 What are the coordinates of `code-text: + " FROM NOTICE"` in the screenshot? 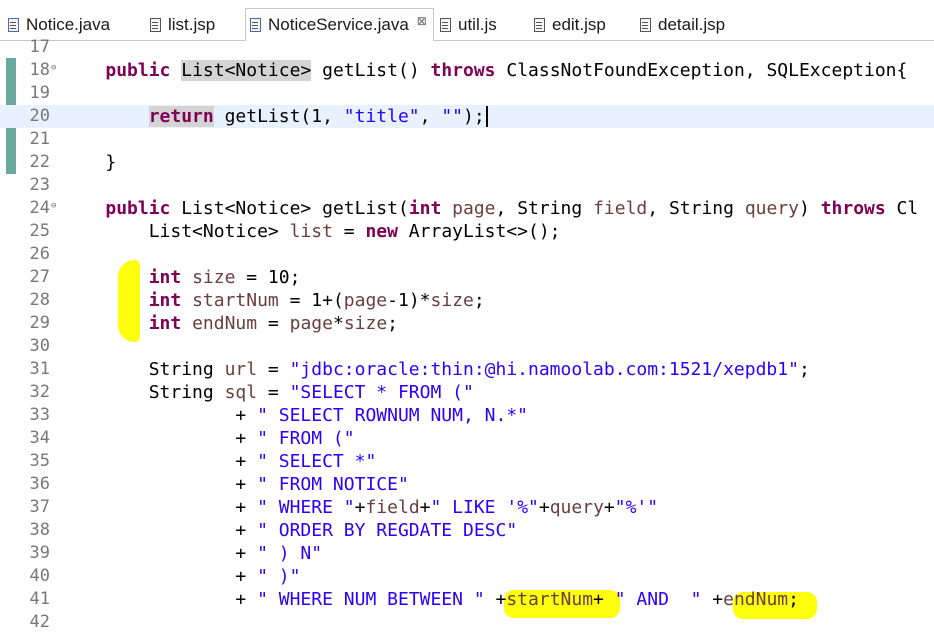 It's located at (235, 484).